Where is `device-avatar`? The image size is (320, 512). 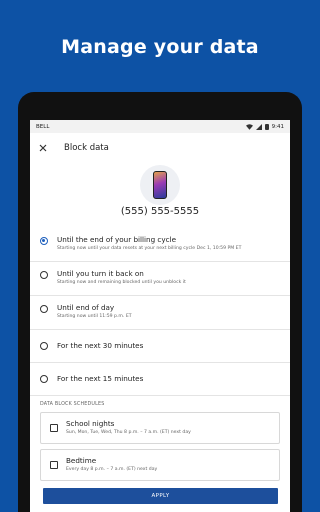 device-avatar is located at coordinates (160, 185).